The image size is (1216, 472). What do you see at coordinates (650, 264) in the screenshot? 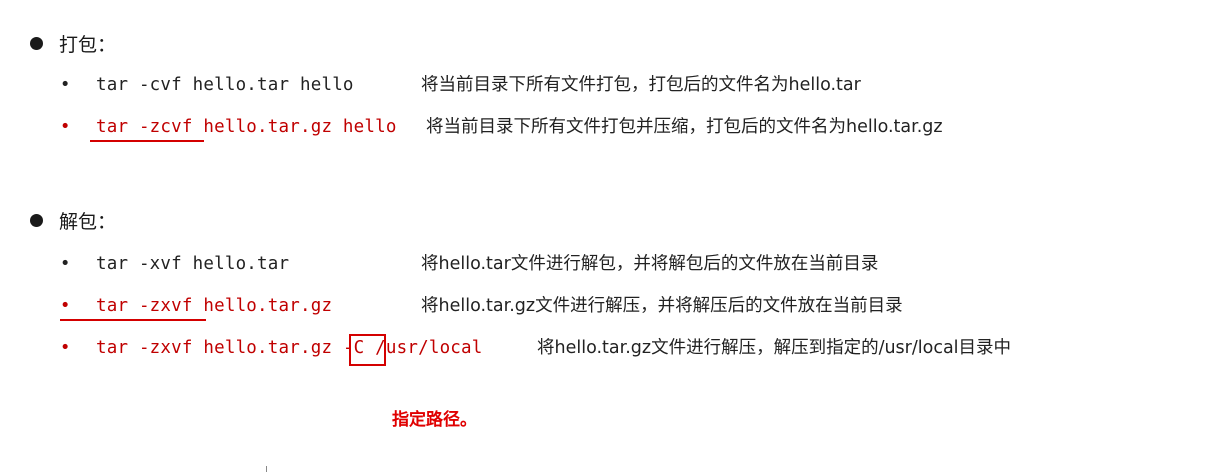
I see `description-text: 将hello.tar文件进行解包，并将解包后的文件放在当前目录` at bounding box center [650, 264].